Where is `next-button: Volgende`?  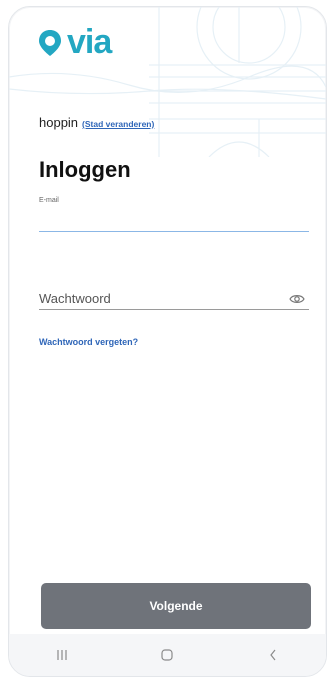 next-button: Volgende is located at coordinates (176, 606).